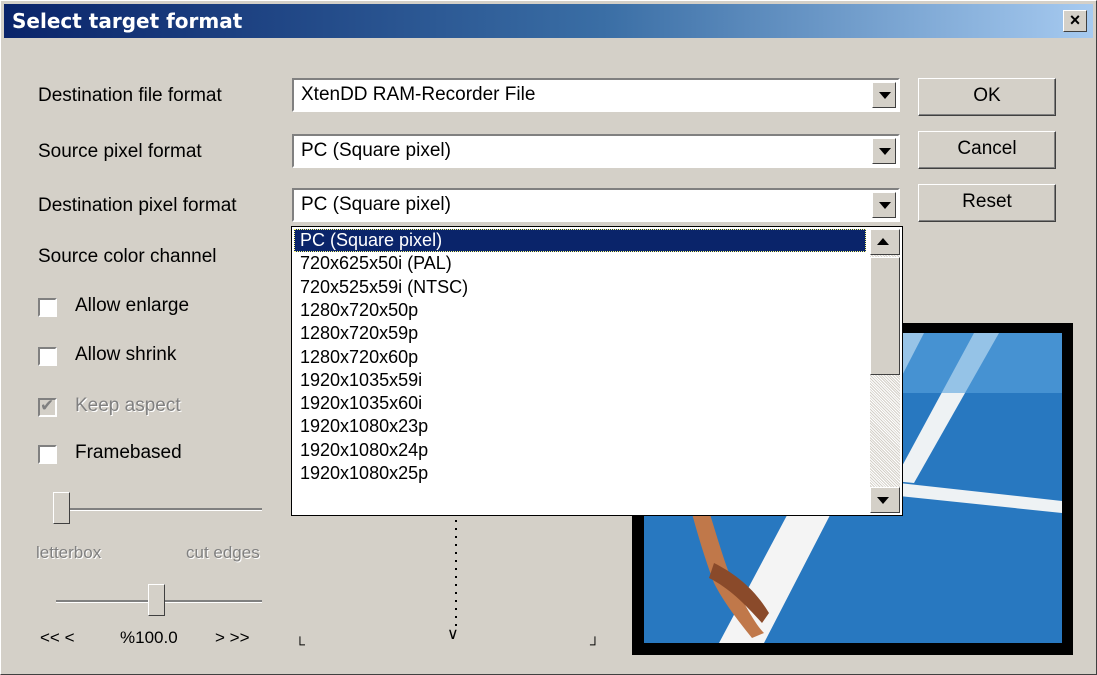  Describe the element at coordinates (128, 452) in the screenshot. I see `framebased-label: Framebased` at that location.